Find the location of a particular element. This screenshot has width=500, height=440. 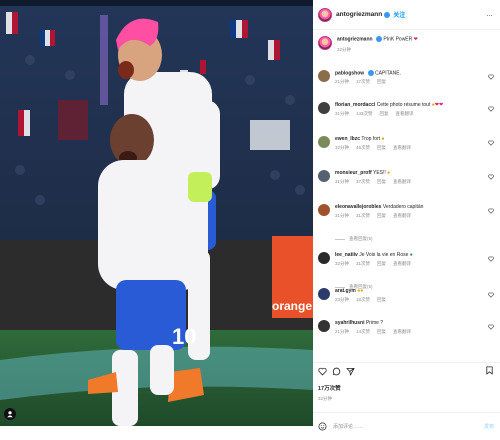

comment-text: Verdadero capitán is located at coordinates (403, 207).